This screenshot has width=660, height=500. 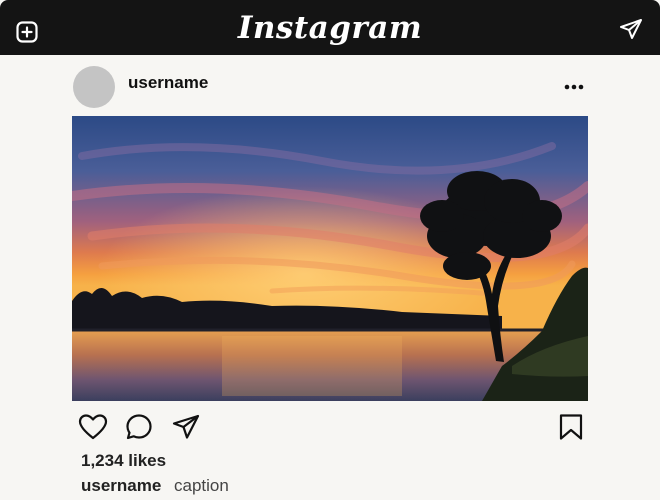 I want to click on top-bar: Instagram, so click(x=330, y=27).